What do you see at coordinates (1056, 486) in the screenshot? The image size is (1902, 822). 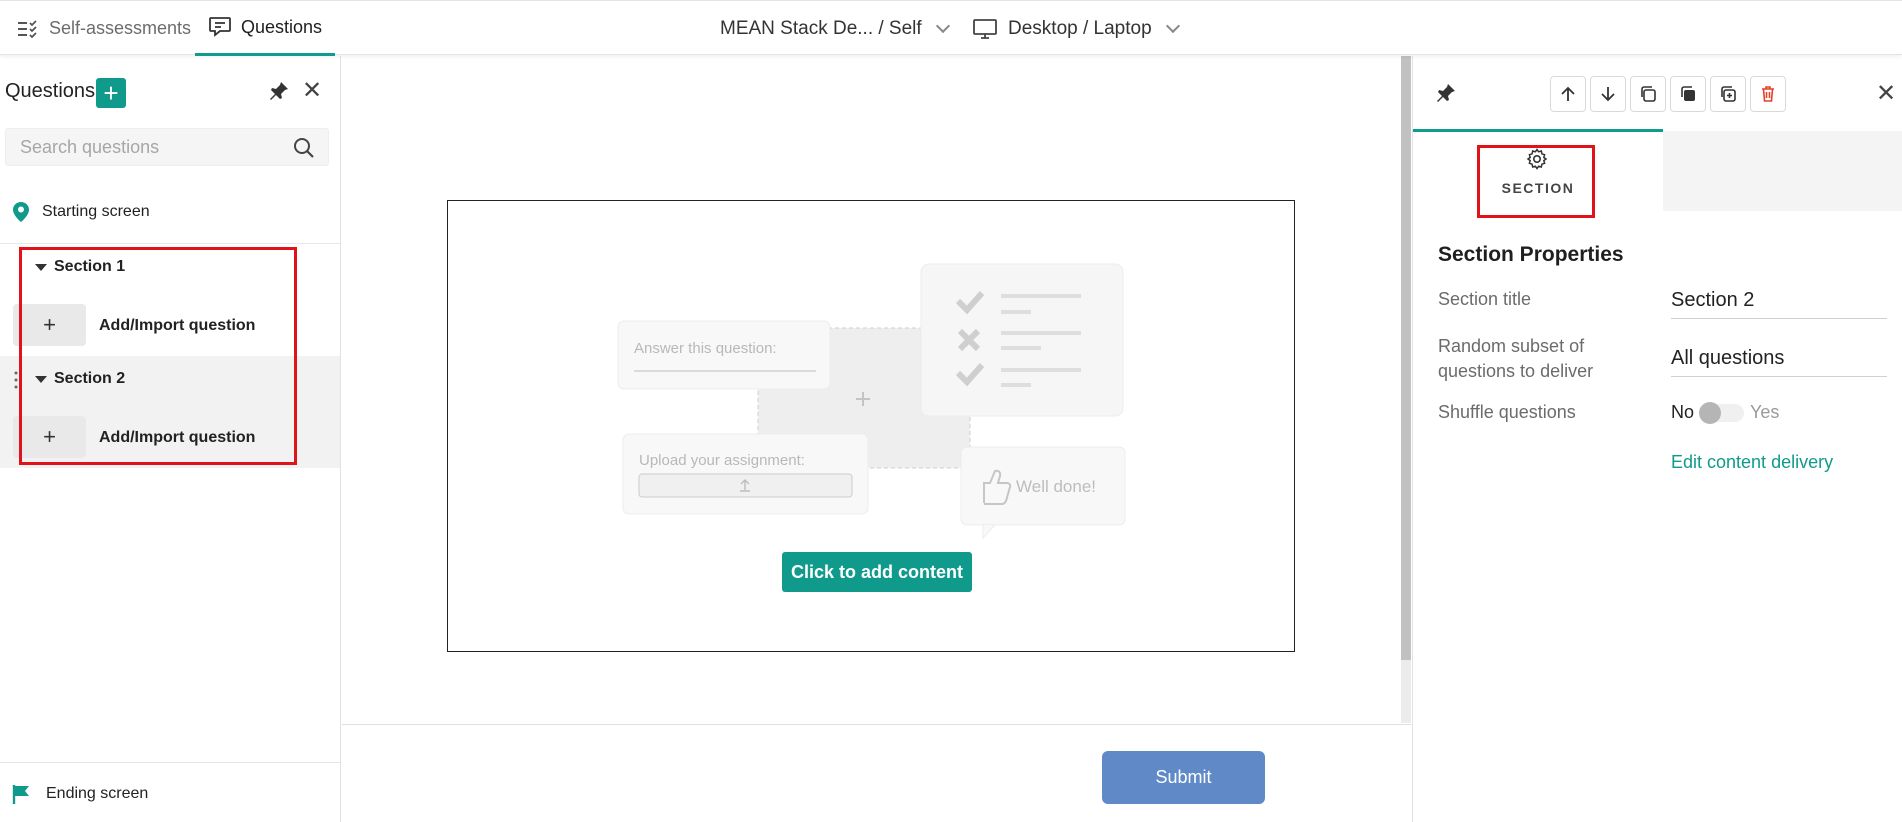 I see `well-done-text: Well done!` at bounding box center [1056, 486].